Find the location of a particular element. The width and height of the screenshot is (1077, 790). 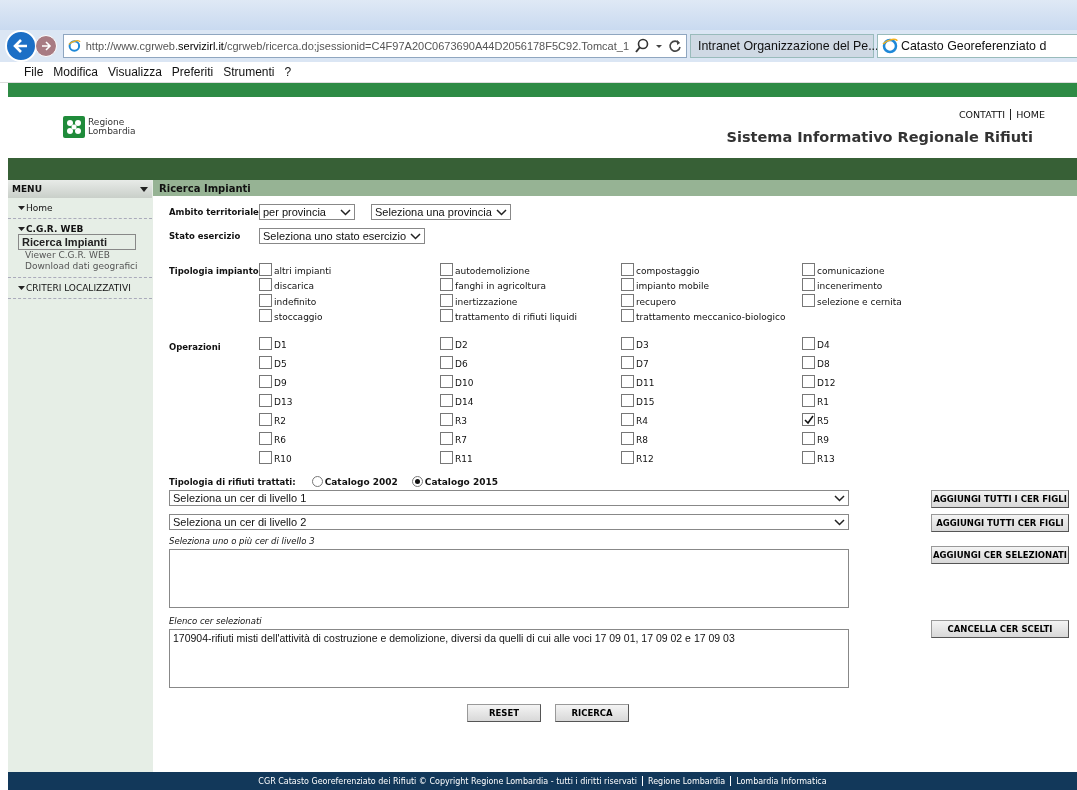

sidebar-link: Download dati geografici is located at coordinates (85, 266).